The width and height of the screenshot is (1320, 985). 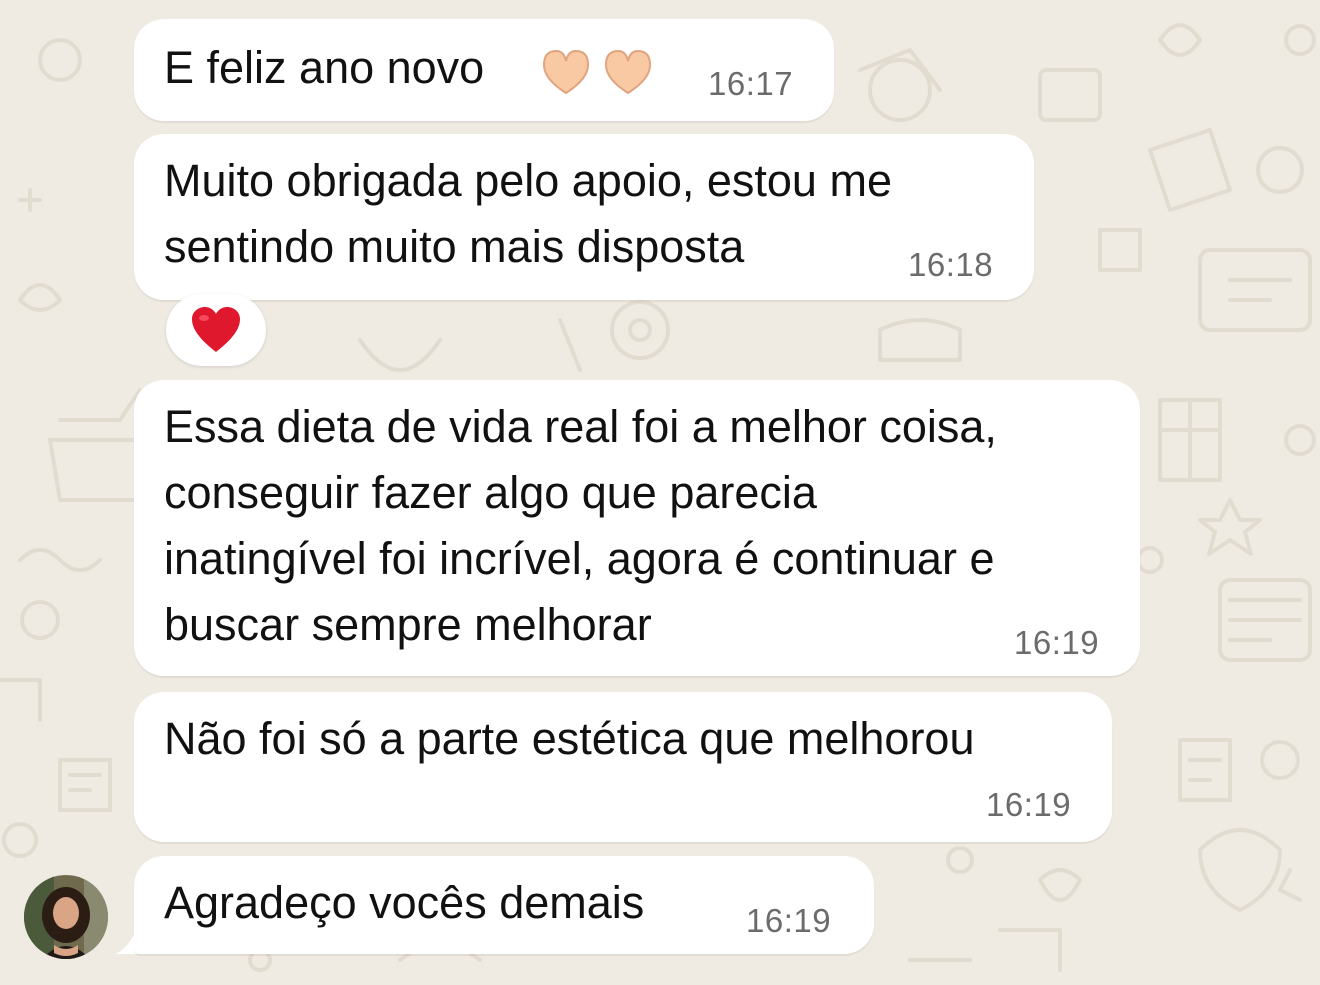 I want to click on heart-hands-emoji, so click(x=599, y=72).